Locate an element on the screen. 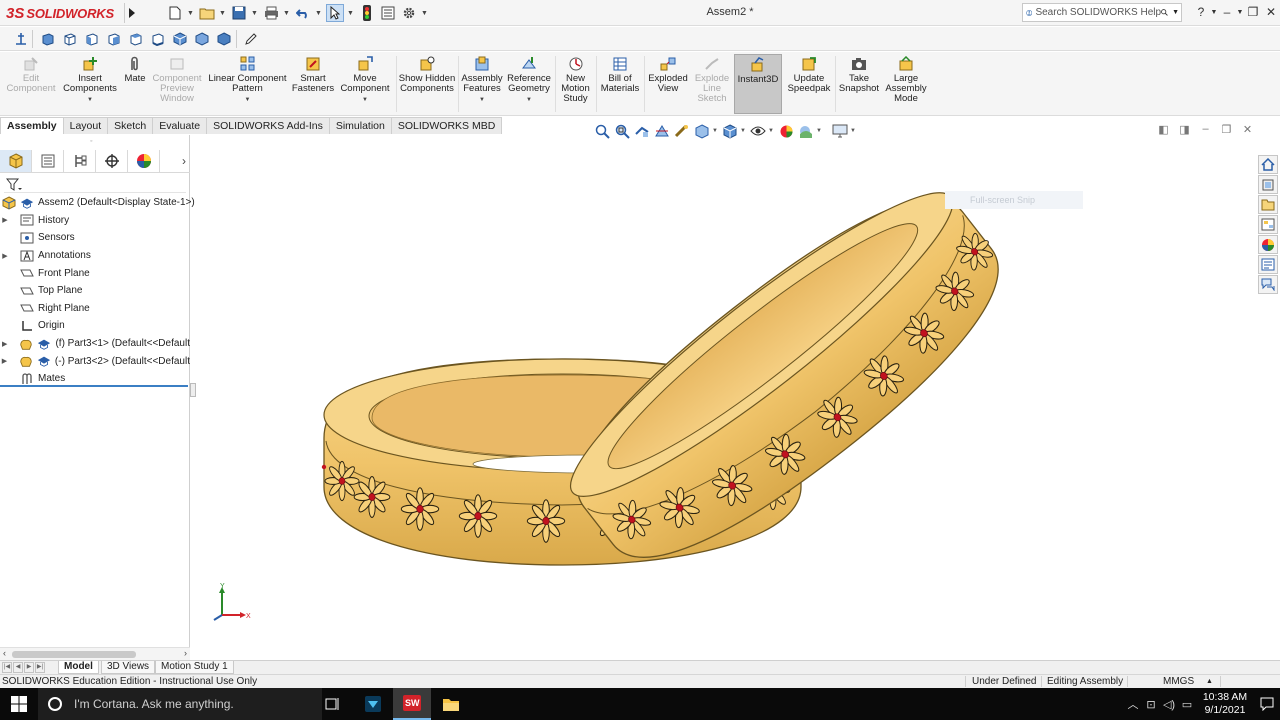 Image resolution: width=1280 pixels, height=720 pixels. show-hidden-components-button: Show Hidden Components is located at coordinates (427, 84).